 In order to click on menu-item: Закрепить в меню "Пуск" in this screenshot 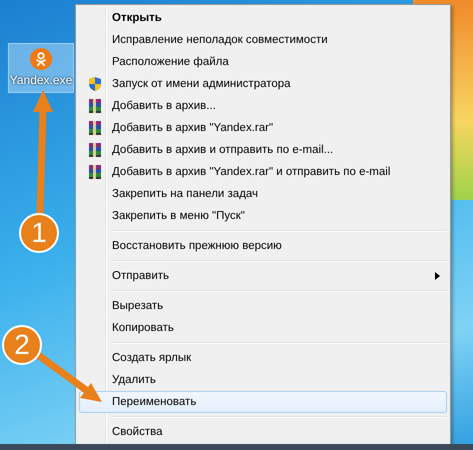, I will do `click(263, 216)`.